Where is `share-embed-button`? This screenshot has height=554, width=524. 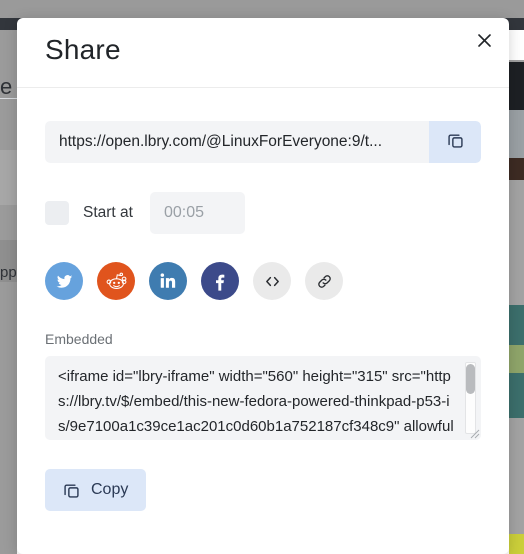
share-embed-button is located at coordinates (272, 281).